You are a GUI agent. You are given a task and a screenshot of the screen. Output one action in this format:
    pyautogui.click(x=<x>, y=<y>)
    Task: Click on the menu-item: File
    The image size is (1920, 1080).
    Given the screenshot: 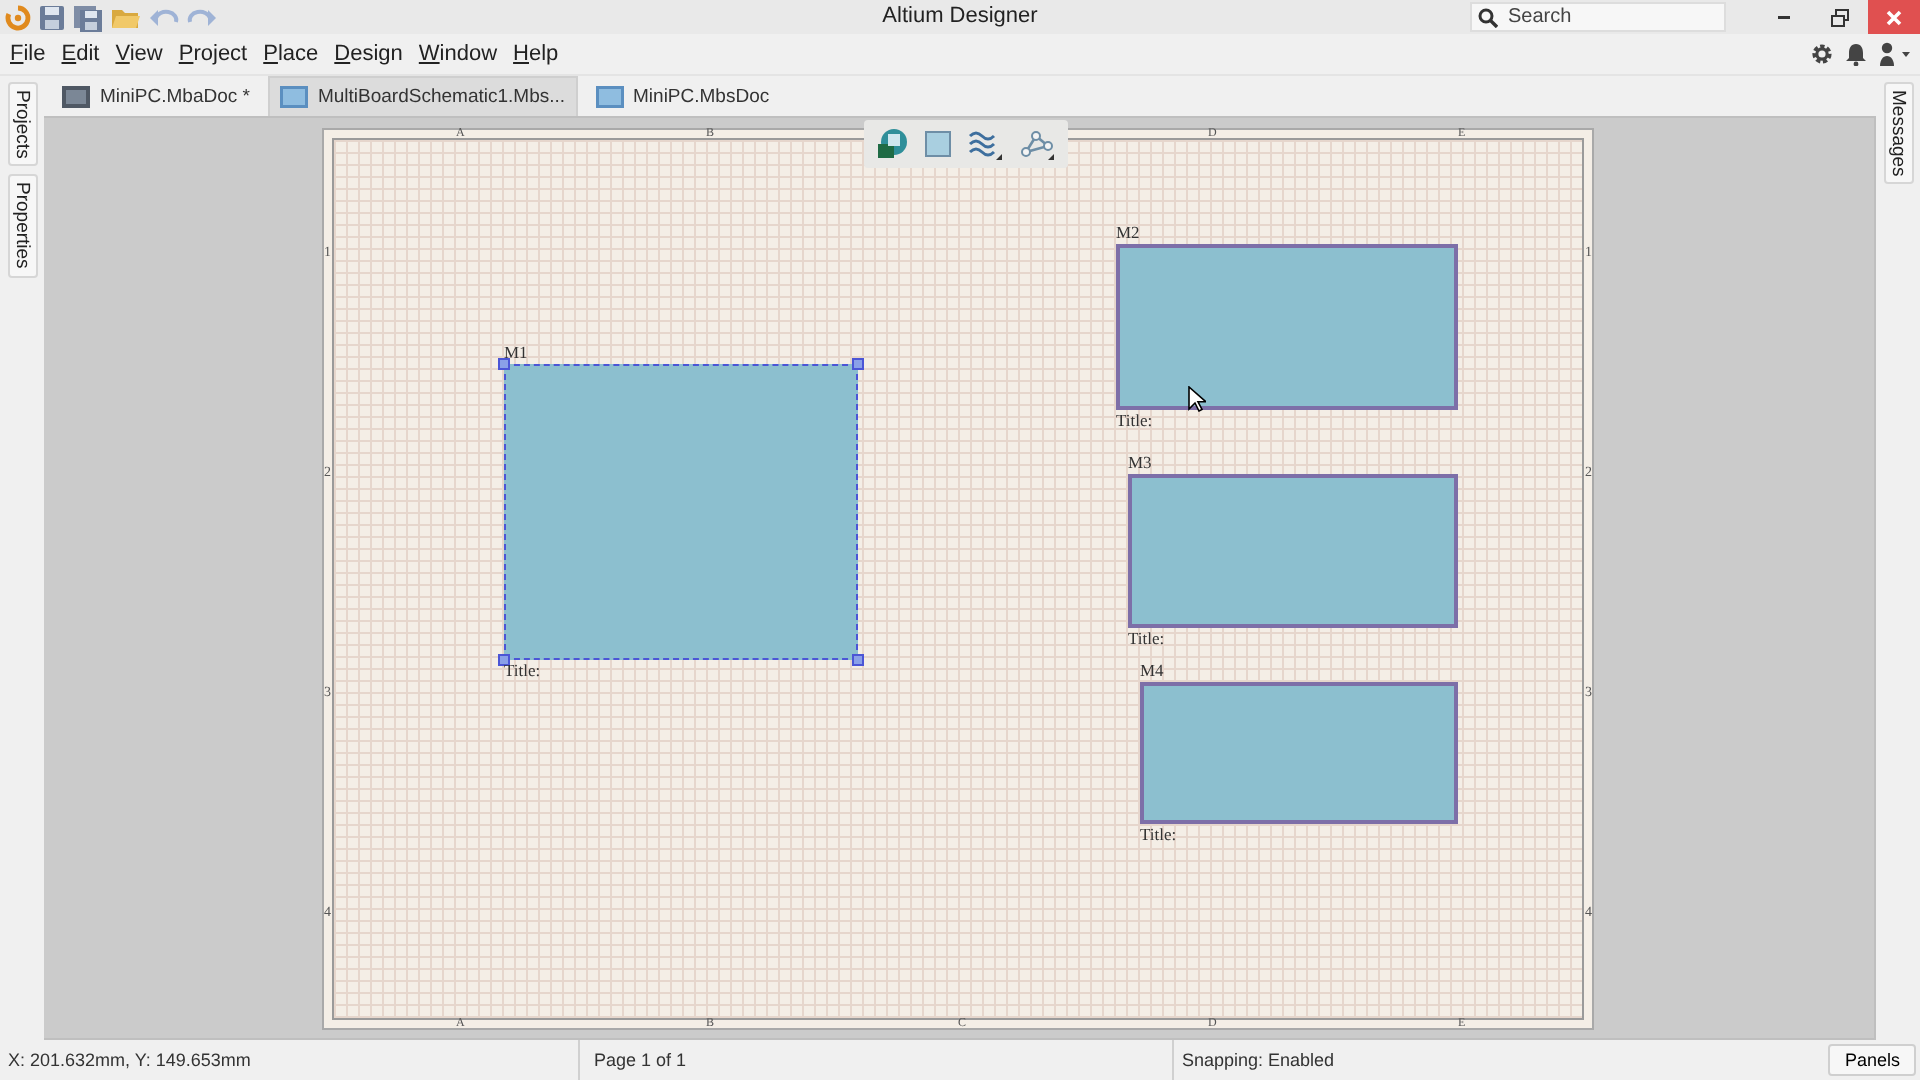 What is the action you would take?
    pyautogui.click(x=28, y=53)
    